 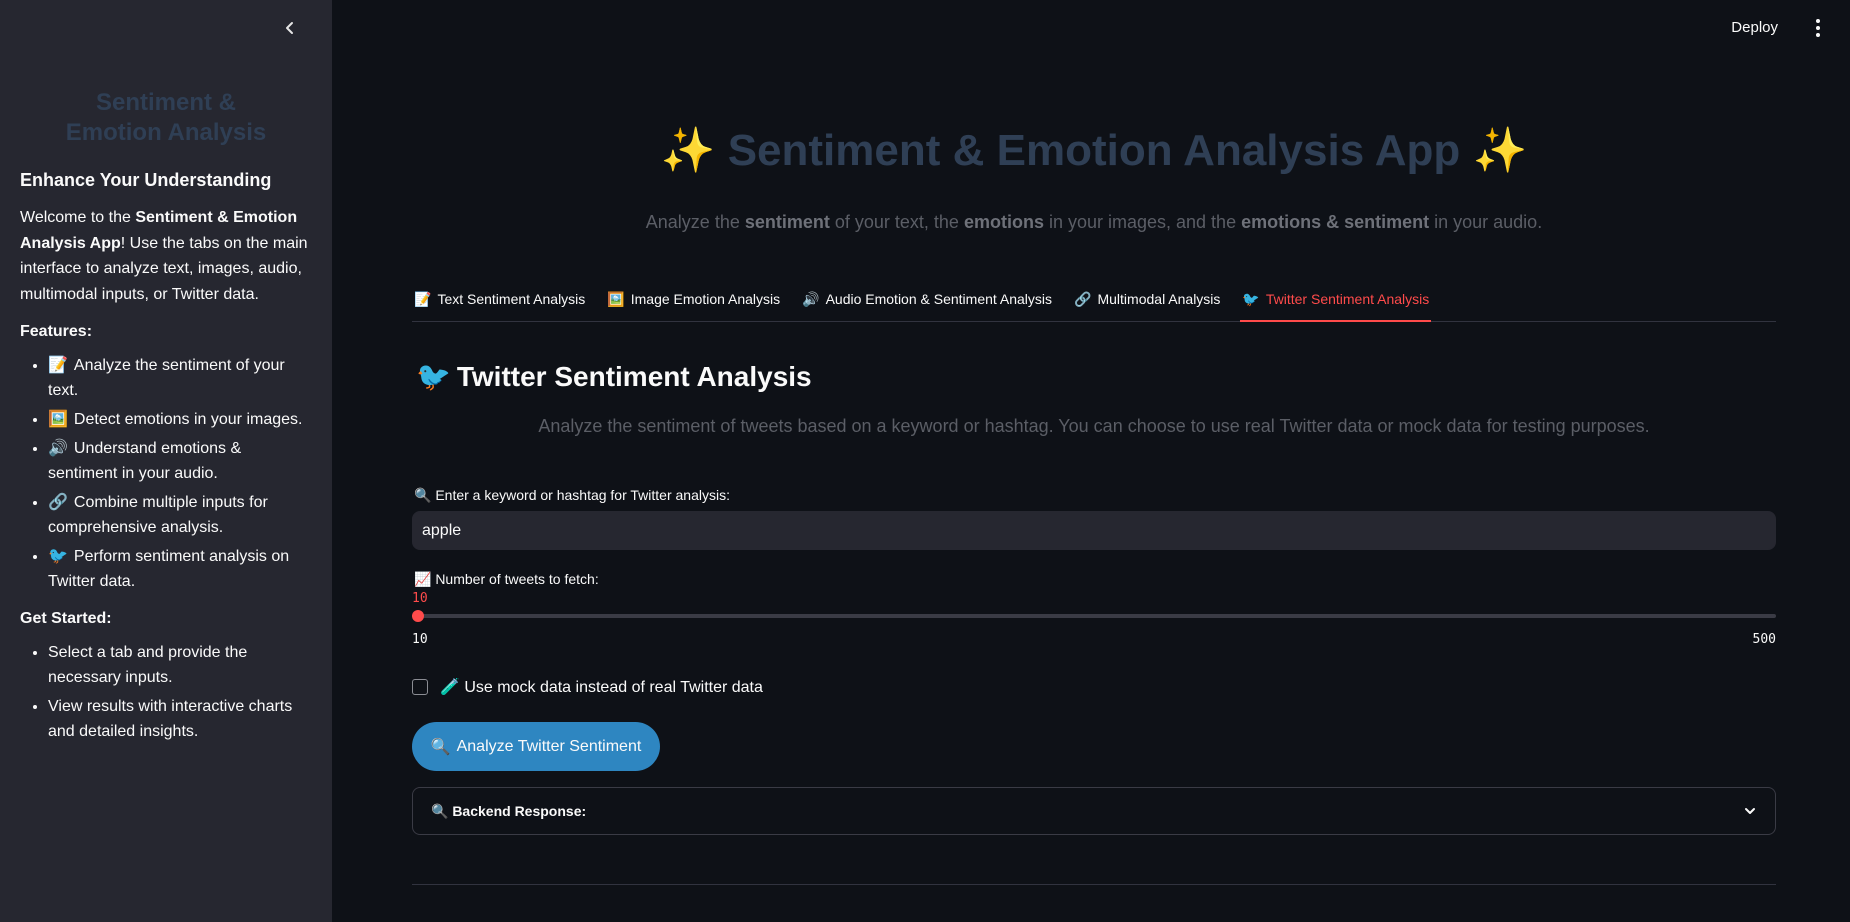 What do you see at coordinates (705, 299) in the screenshot?
I see `tab-label: Image Emotion Analysis` at bounding box center [705, 299].